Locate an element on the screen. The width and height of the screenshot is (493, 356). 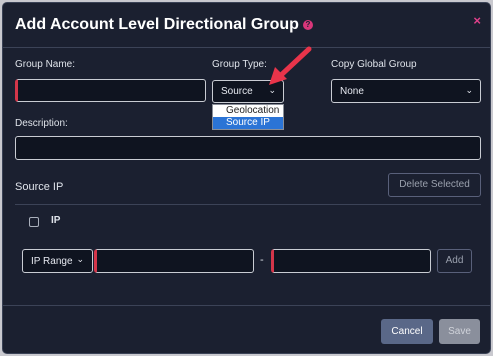
modal-header: Add Account Level Directional Group? × is located at coordinates (246, 25).